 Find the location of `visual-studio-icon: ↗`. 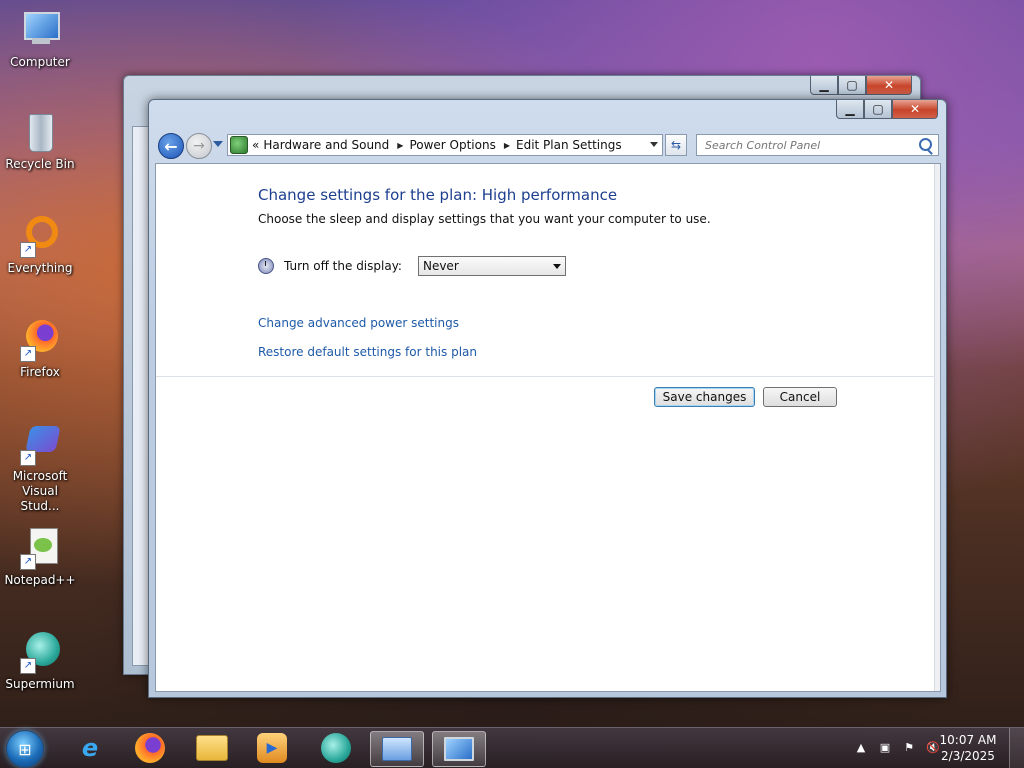

visual-studio-icon: ↗ is located at coordinates (40, 444).